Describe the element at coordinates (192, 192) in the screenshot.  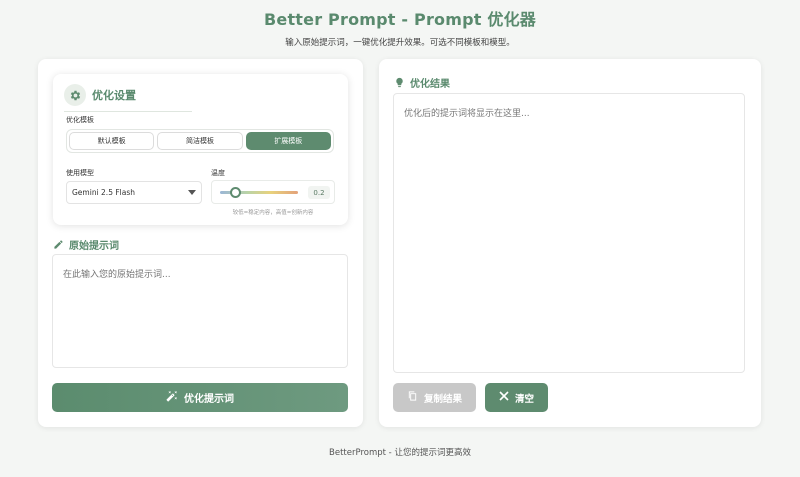
I see `caret-down-icon` at that location.